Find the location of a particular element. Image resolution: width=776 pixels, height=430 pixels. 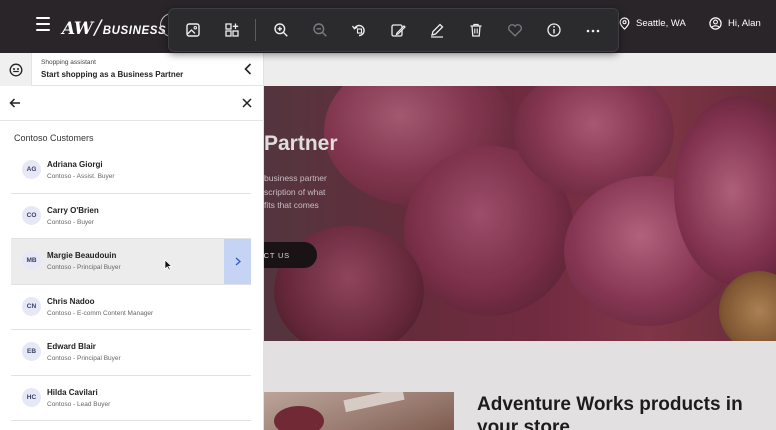

apps-icon is located at coordinates (232, 30).